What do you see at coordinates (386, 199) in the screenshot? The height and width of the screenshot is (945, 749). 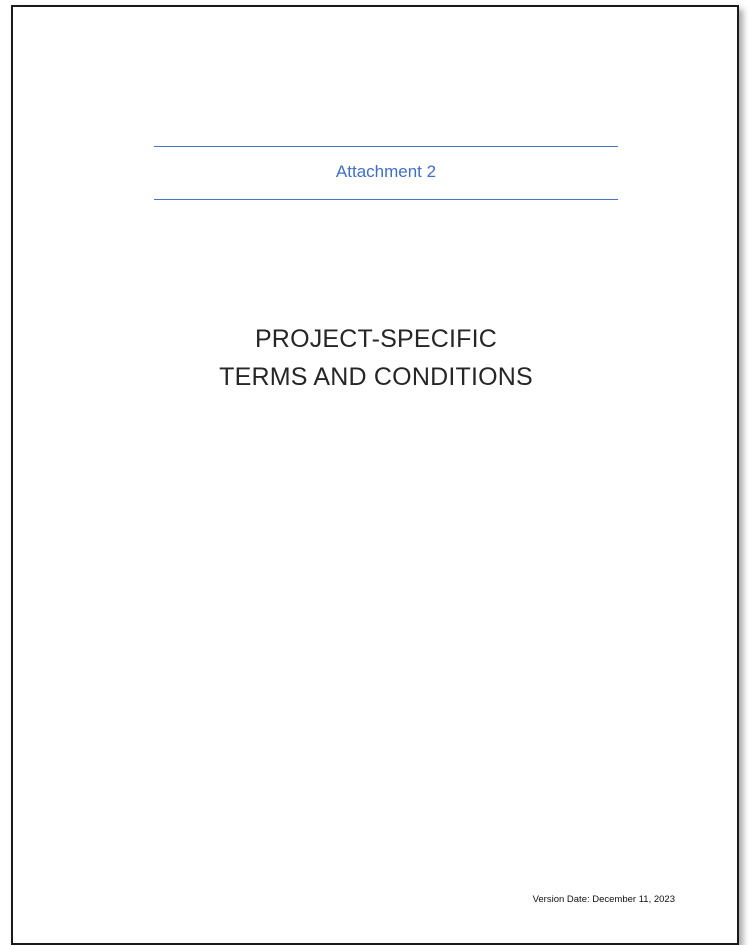 I see `header-rule-bottom` at bounding box center [386, 199].